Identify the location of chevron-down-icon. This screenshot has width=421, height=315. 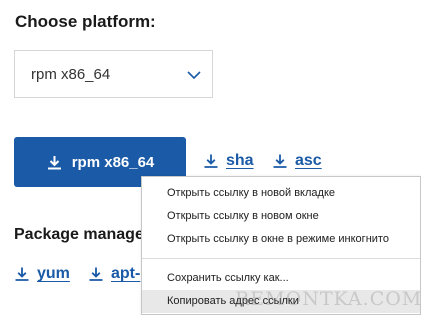
(194, 74).